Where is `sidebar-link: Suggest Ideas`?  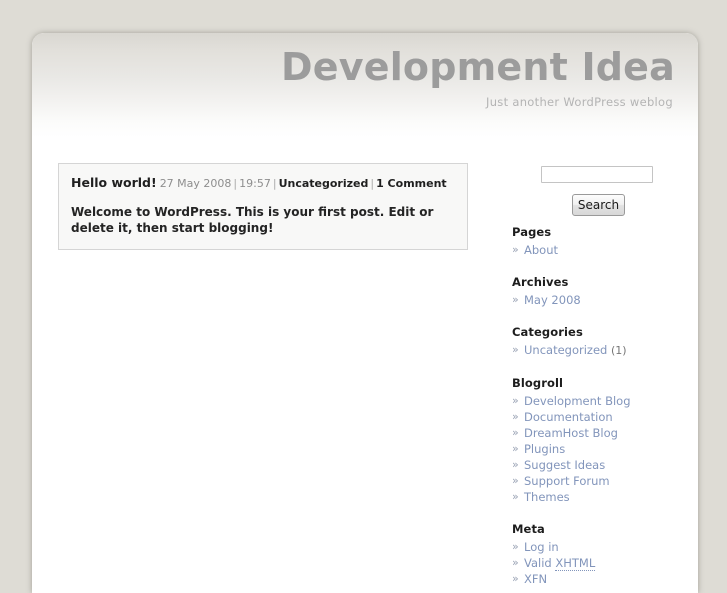
sidebar-link: Suggest Ideas is located at coordinates (564, 465).